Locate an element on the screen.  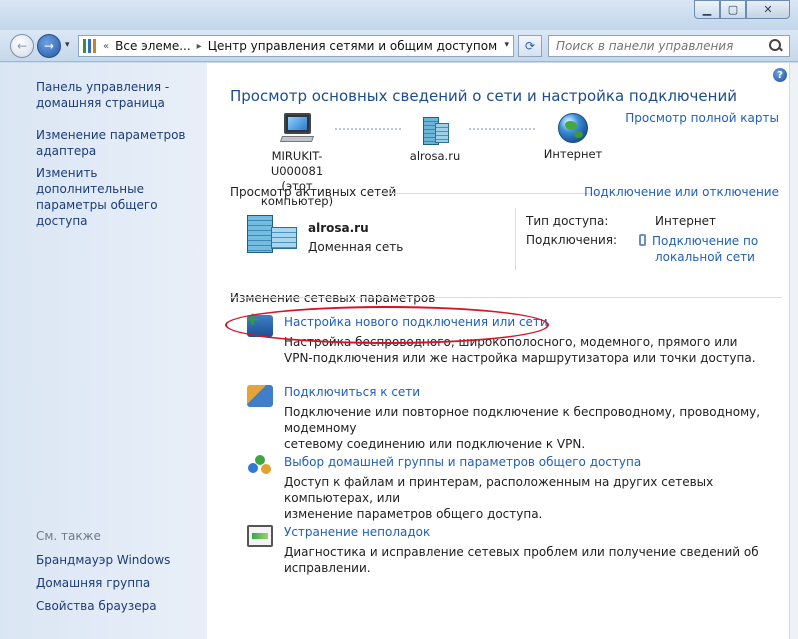
back-arrow-icon: ← is located at coordinates (22, 46).